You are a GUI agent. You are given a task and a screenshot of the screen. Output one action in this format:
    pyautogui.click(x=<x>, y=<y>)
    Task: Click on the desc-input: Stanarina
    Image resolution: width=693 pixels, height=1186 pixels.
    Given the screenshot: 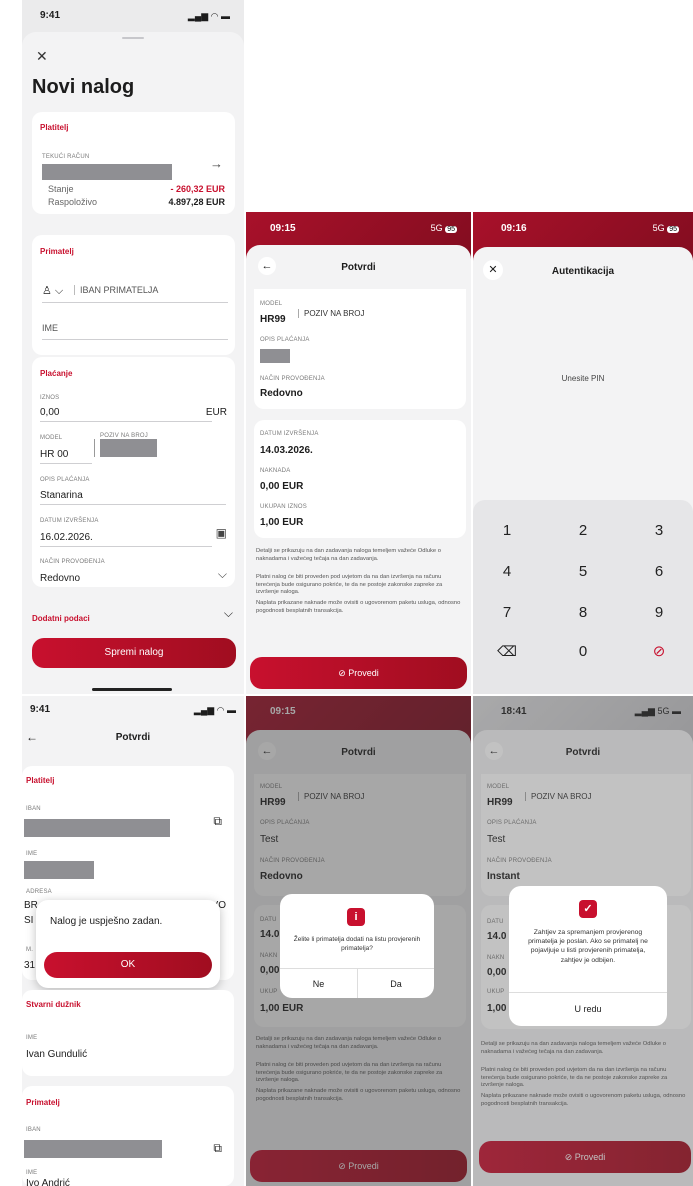 What is the action you would take?
    pyautogui.click(x=61, y=495)
    